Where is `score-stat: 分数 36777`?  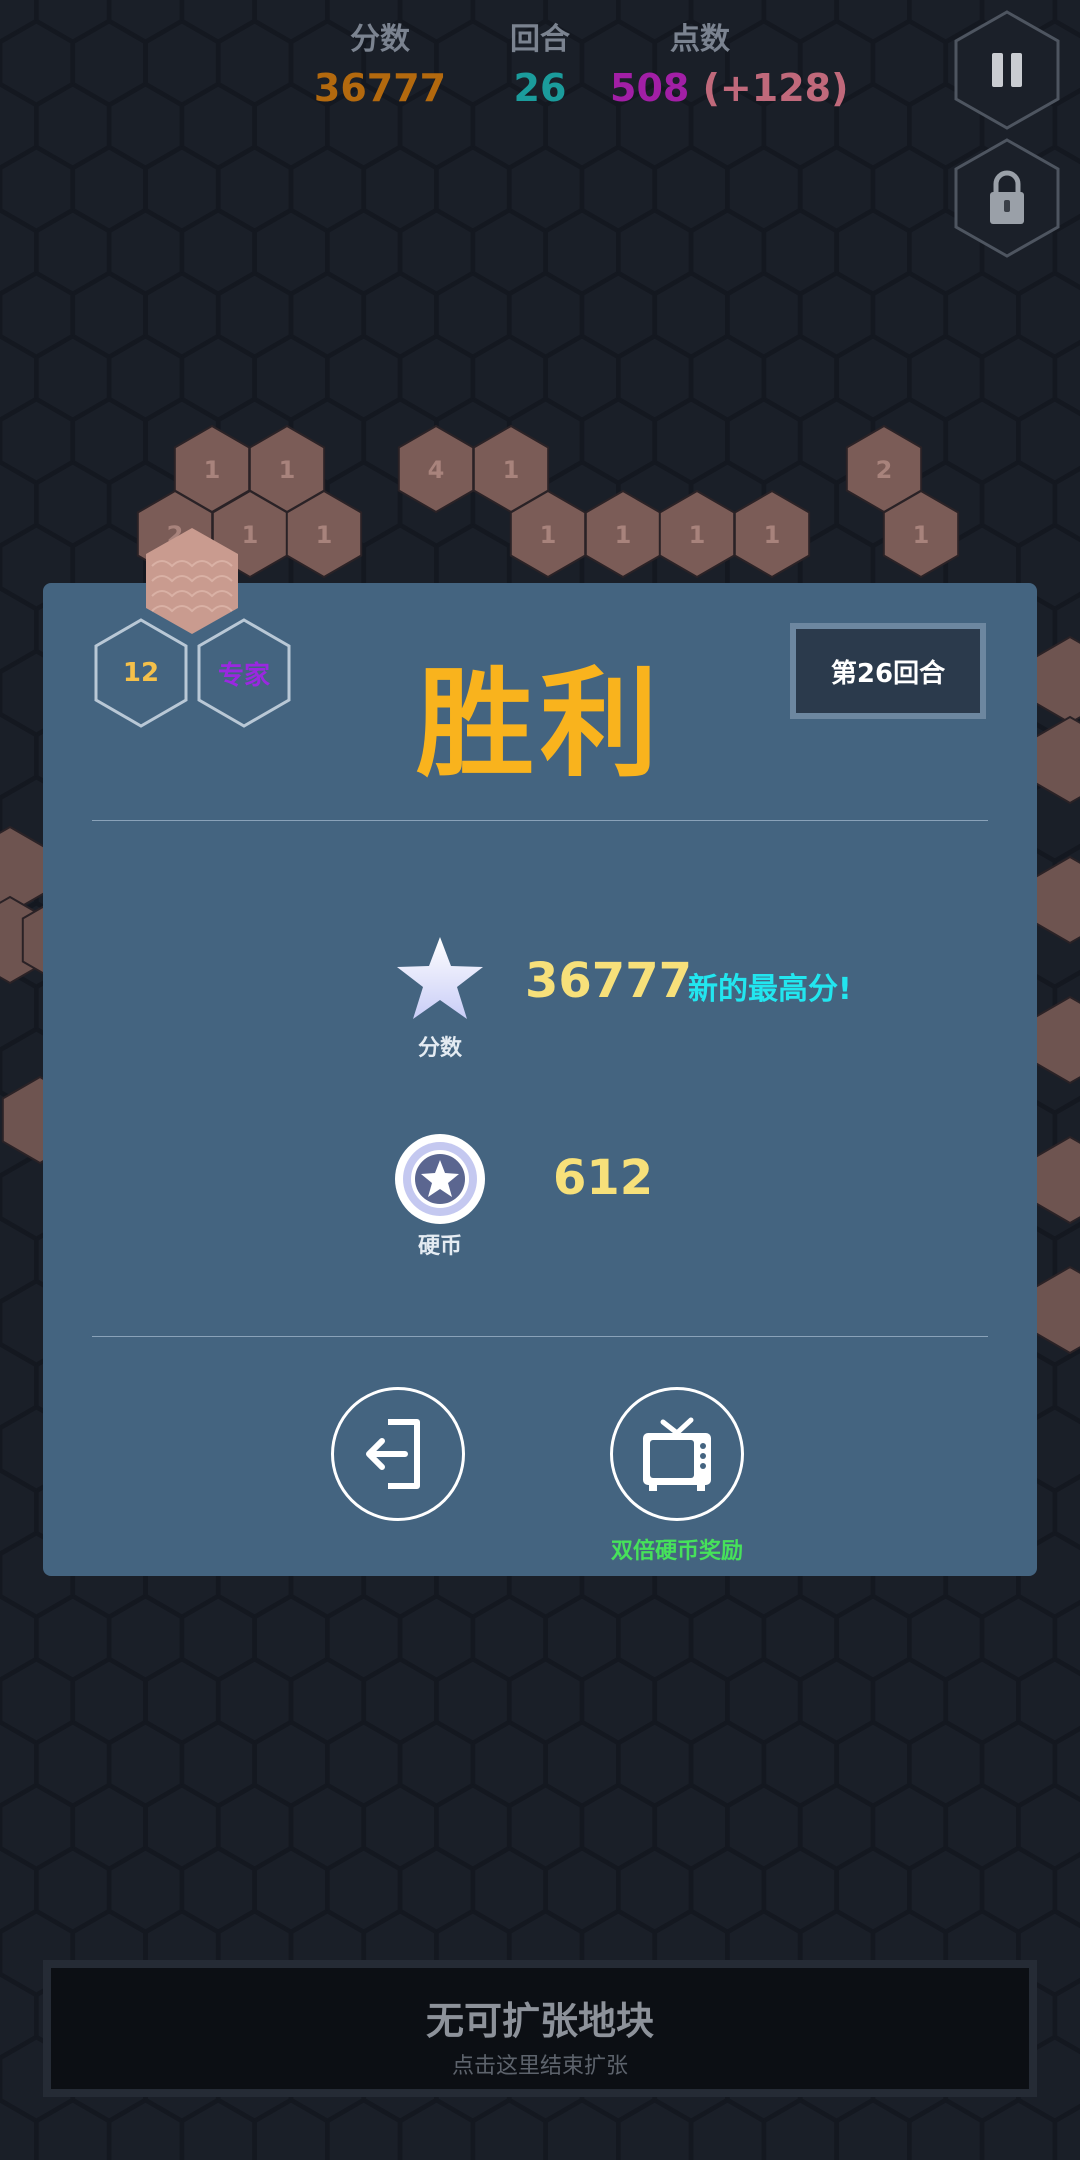
score-stat: 分数 36777 is located at coordinates (380, 68).